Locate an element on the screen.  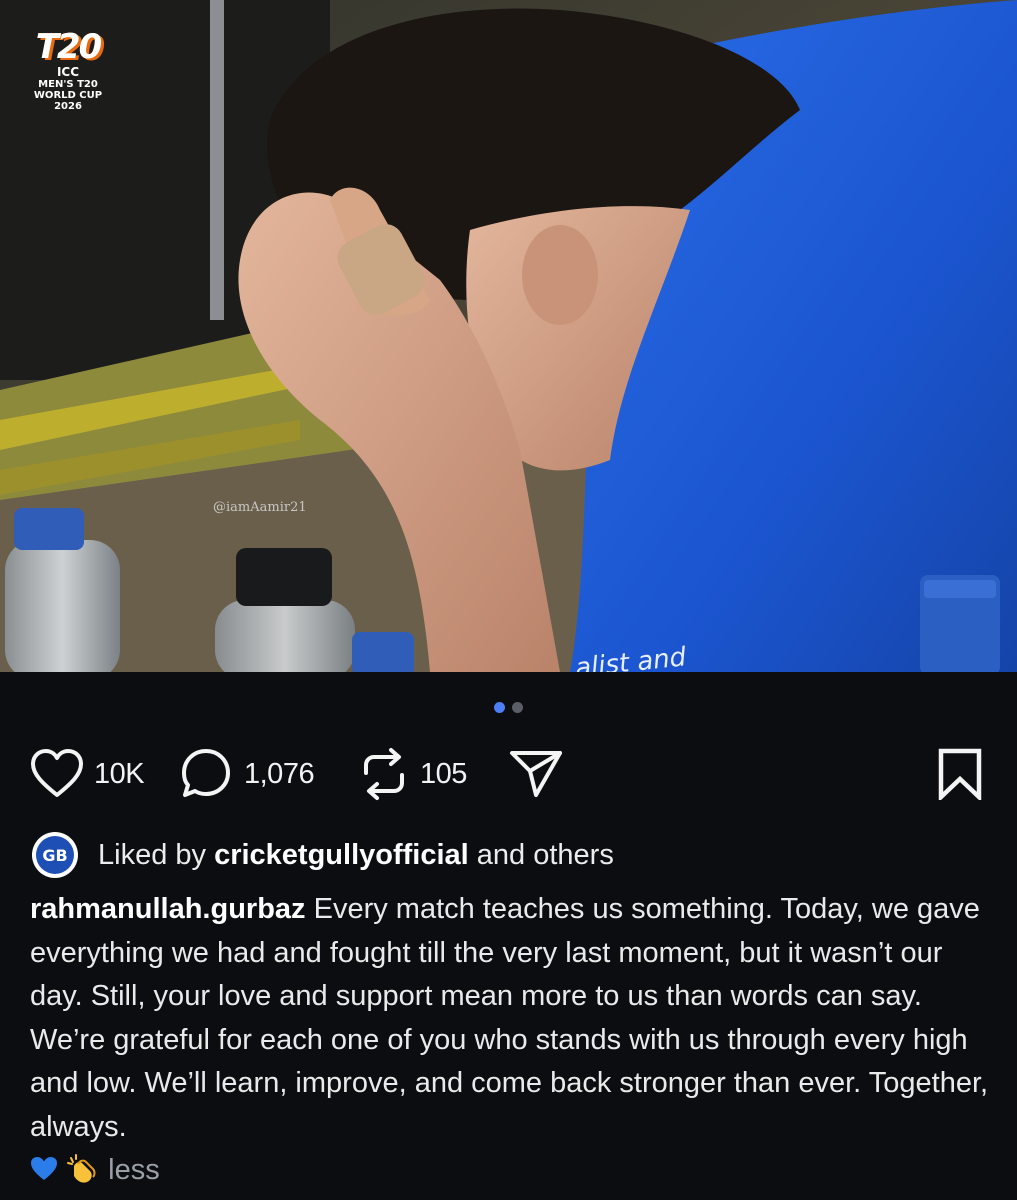
logo-line-1: MEN'S T20 is located at coordinates (68, 84).